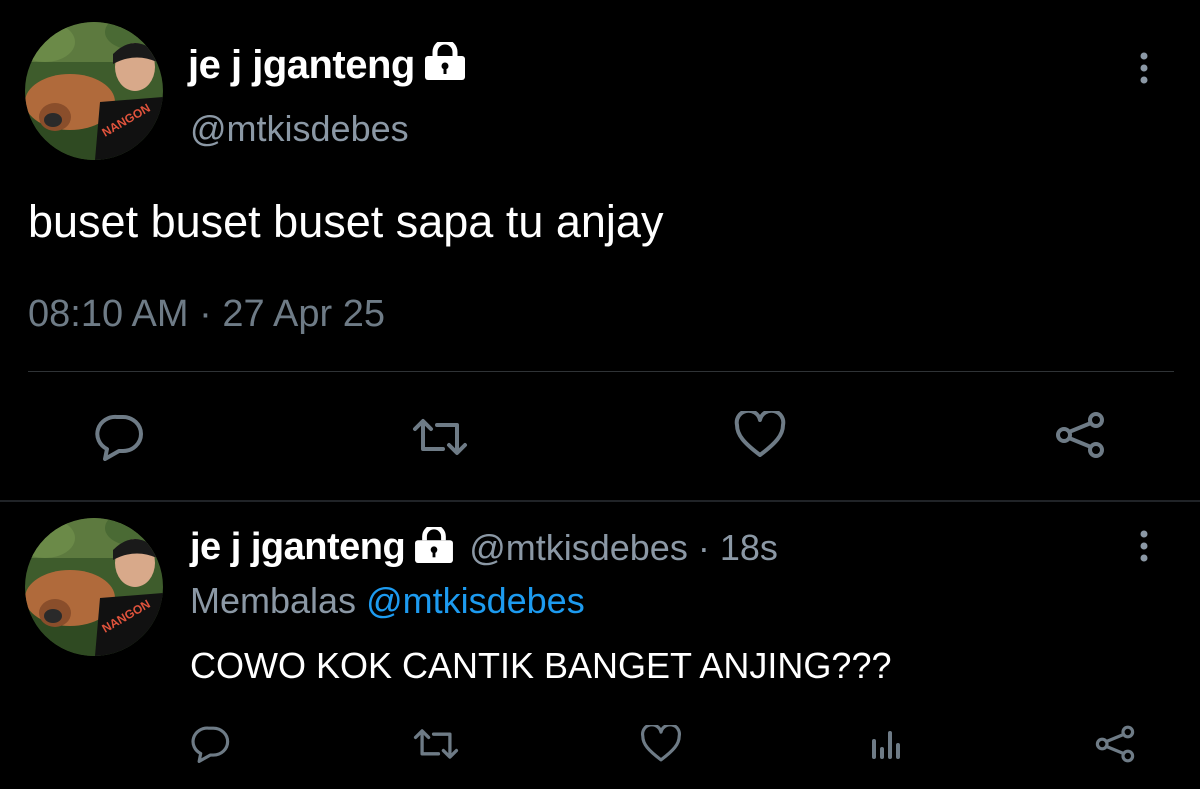 The height and width of the screenshot is (789, 1200). I want to click on timestamp: 08:10 AM · 27 Apr 25, so click(206, 314).